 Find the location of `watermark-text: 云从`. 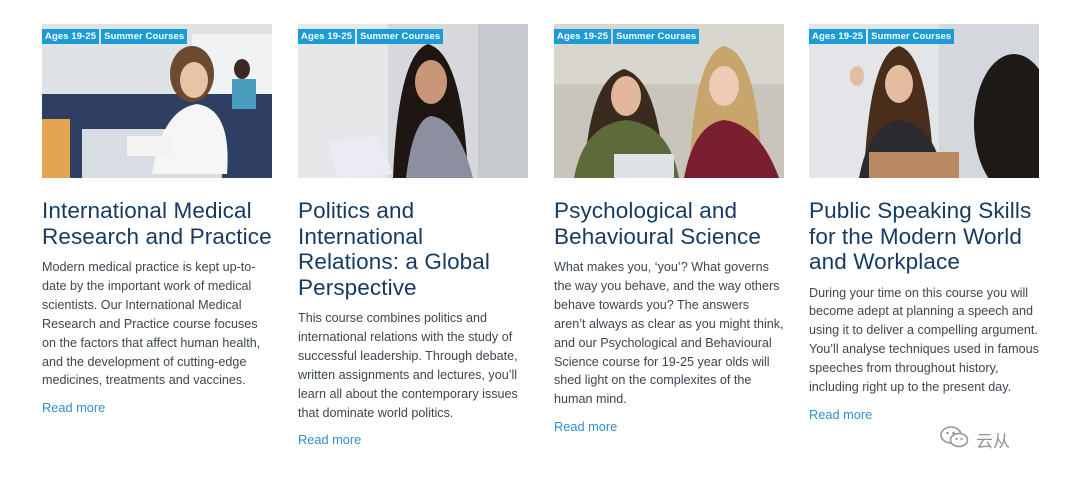

watermark-text: 云从 is located at coordinates (993, 441).